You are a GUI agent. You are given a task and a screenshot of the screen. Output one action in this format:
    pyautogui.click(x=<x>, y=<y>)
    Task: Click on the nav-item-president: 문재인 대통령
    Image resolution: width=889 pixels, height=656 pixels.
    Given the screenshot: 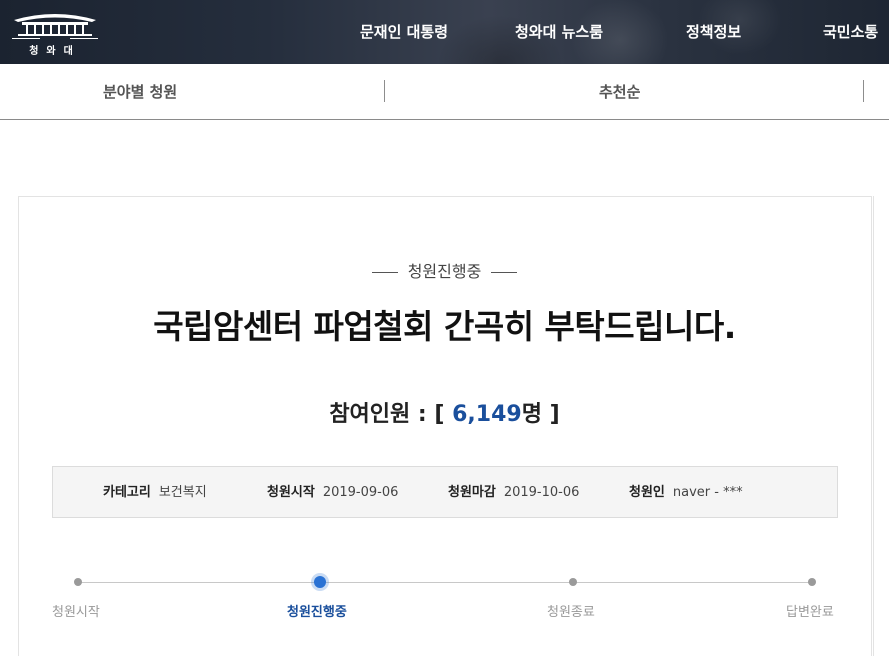 What is the action you would take?
    pyautogui.click(x=404, y=32)
    